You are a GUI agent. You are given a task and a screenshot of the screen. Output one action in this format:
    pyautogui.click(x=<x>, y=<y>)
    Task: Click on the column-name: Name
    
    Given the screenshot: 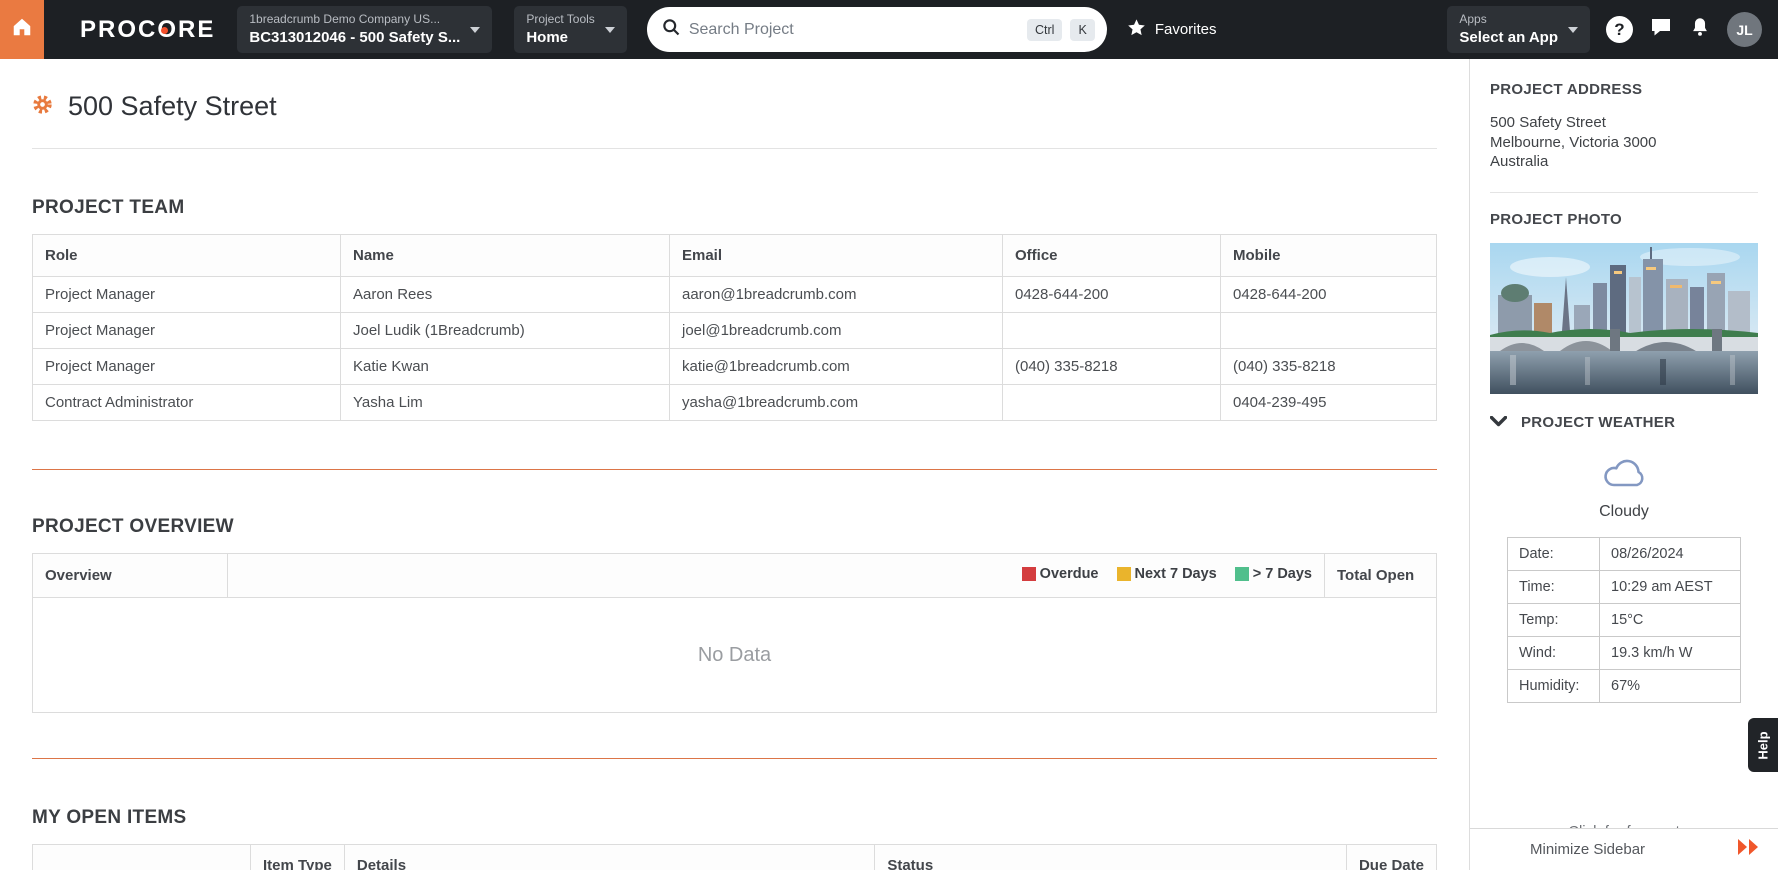 What is the action you would take?
    pyautogui.click(x=505, y=255)
    